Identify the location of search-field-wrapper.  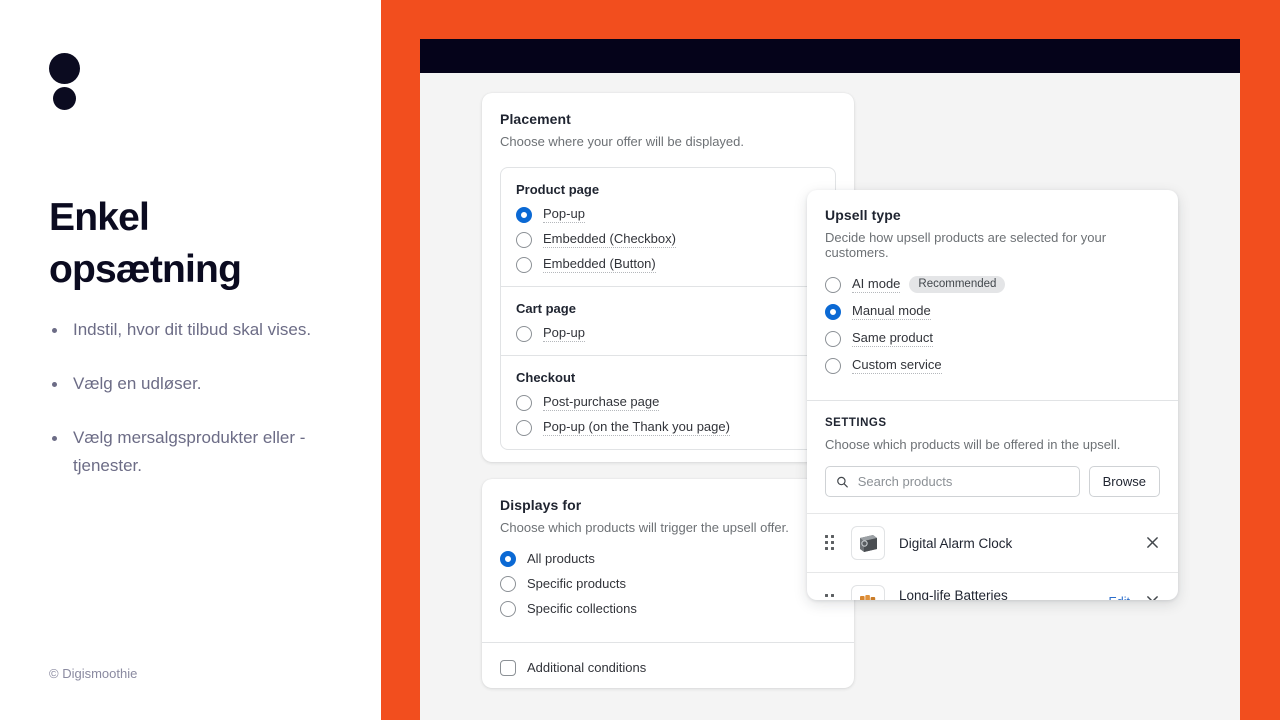
(952, 481).